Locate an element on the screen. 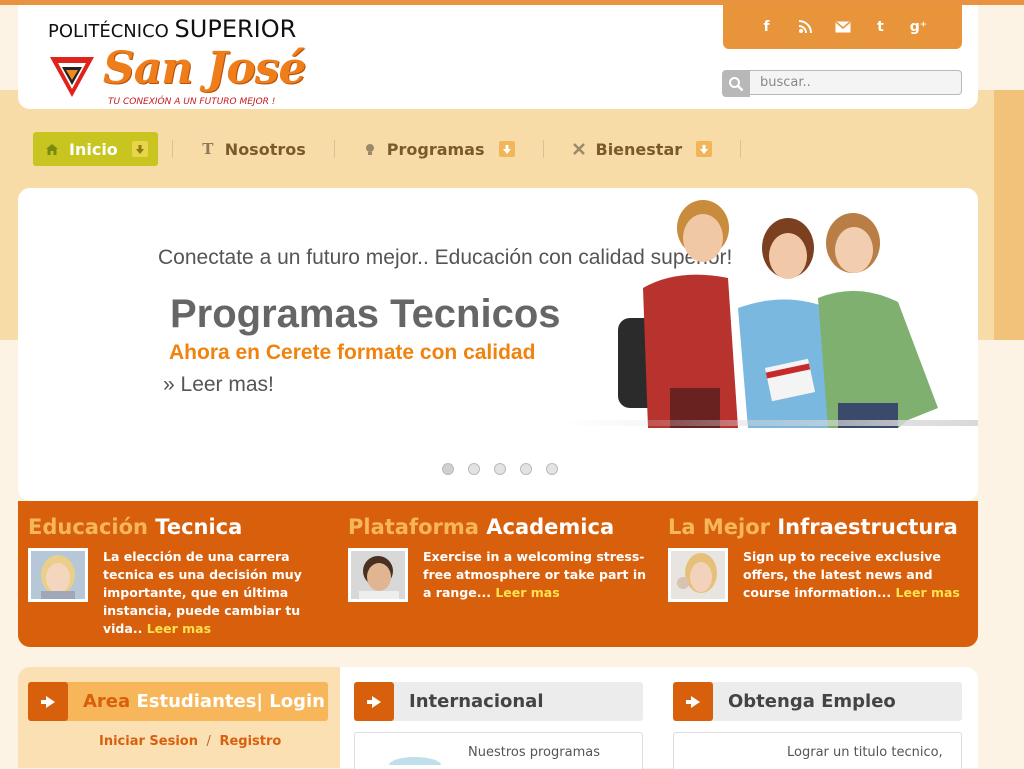 This screenshot has height=769, width=1024. hero-subtitle: Ahora en Cerete formate con calidad is located at coordinates (352, 352).